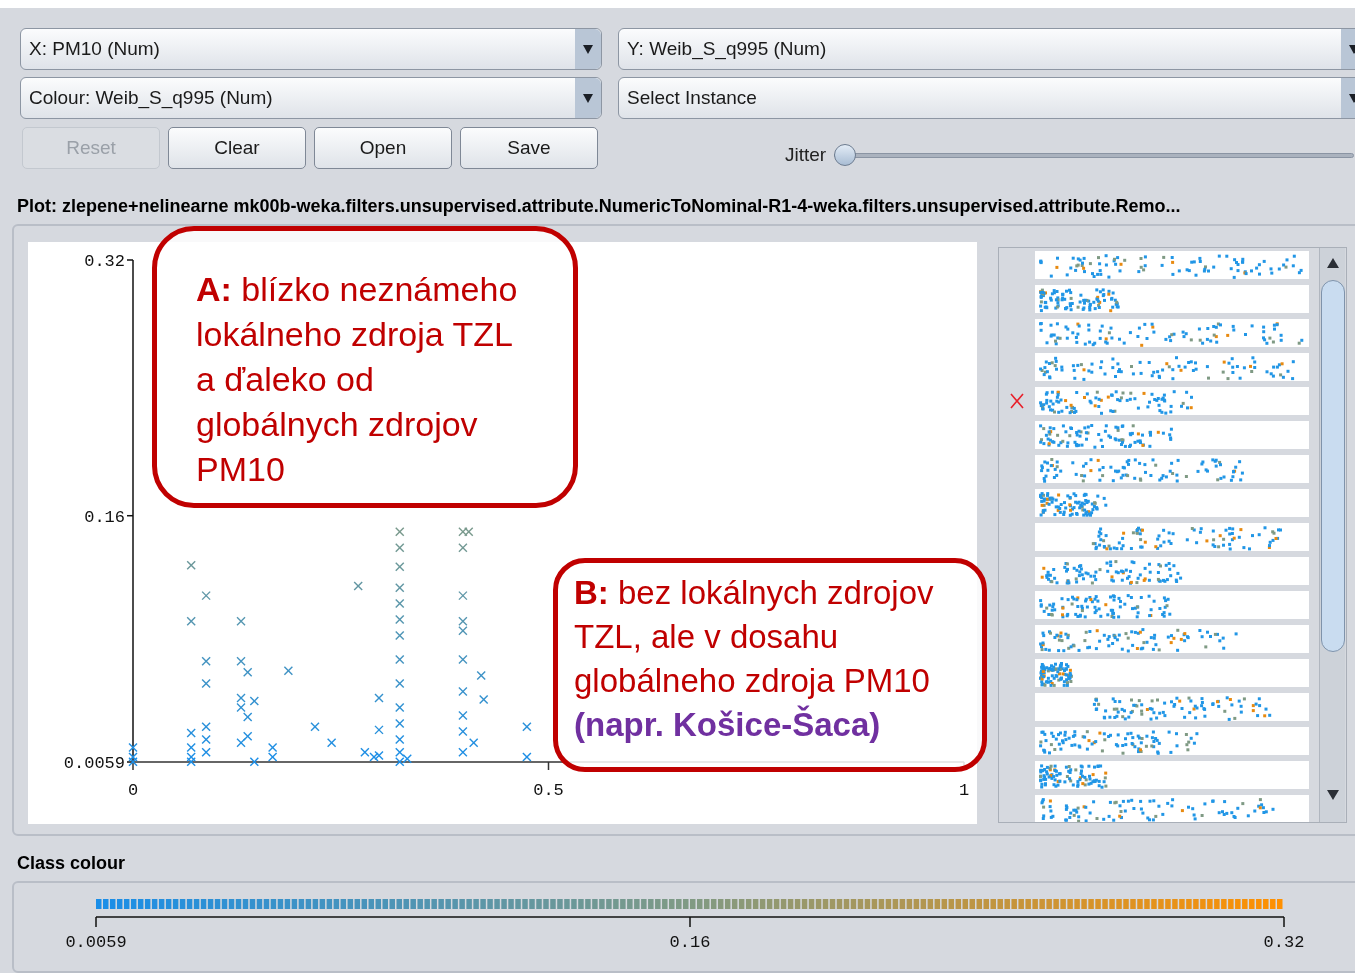 The image size is (1355, 973). I want to click on jitter-slider, so click(1094, 155).